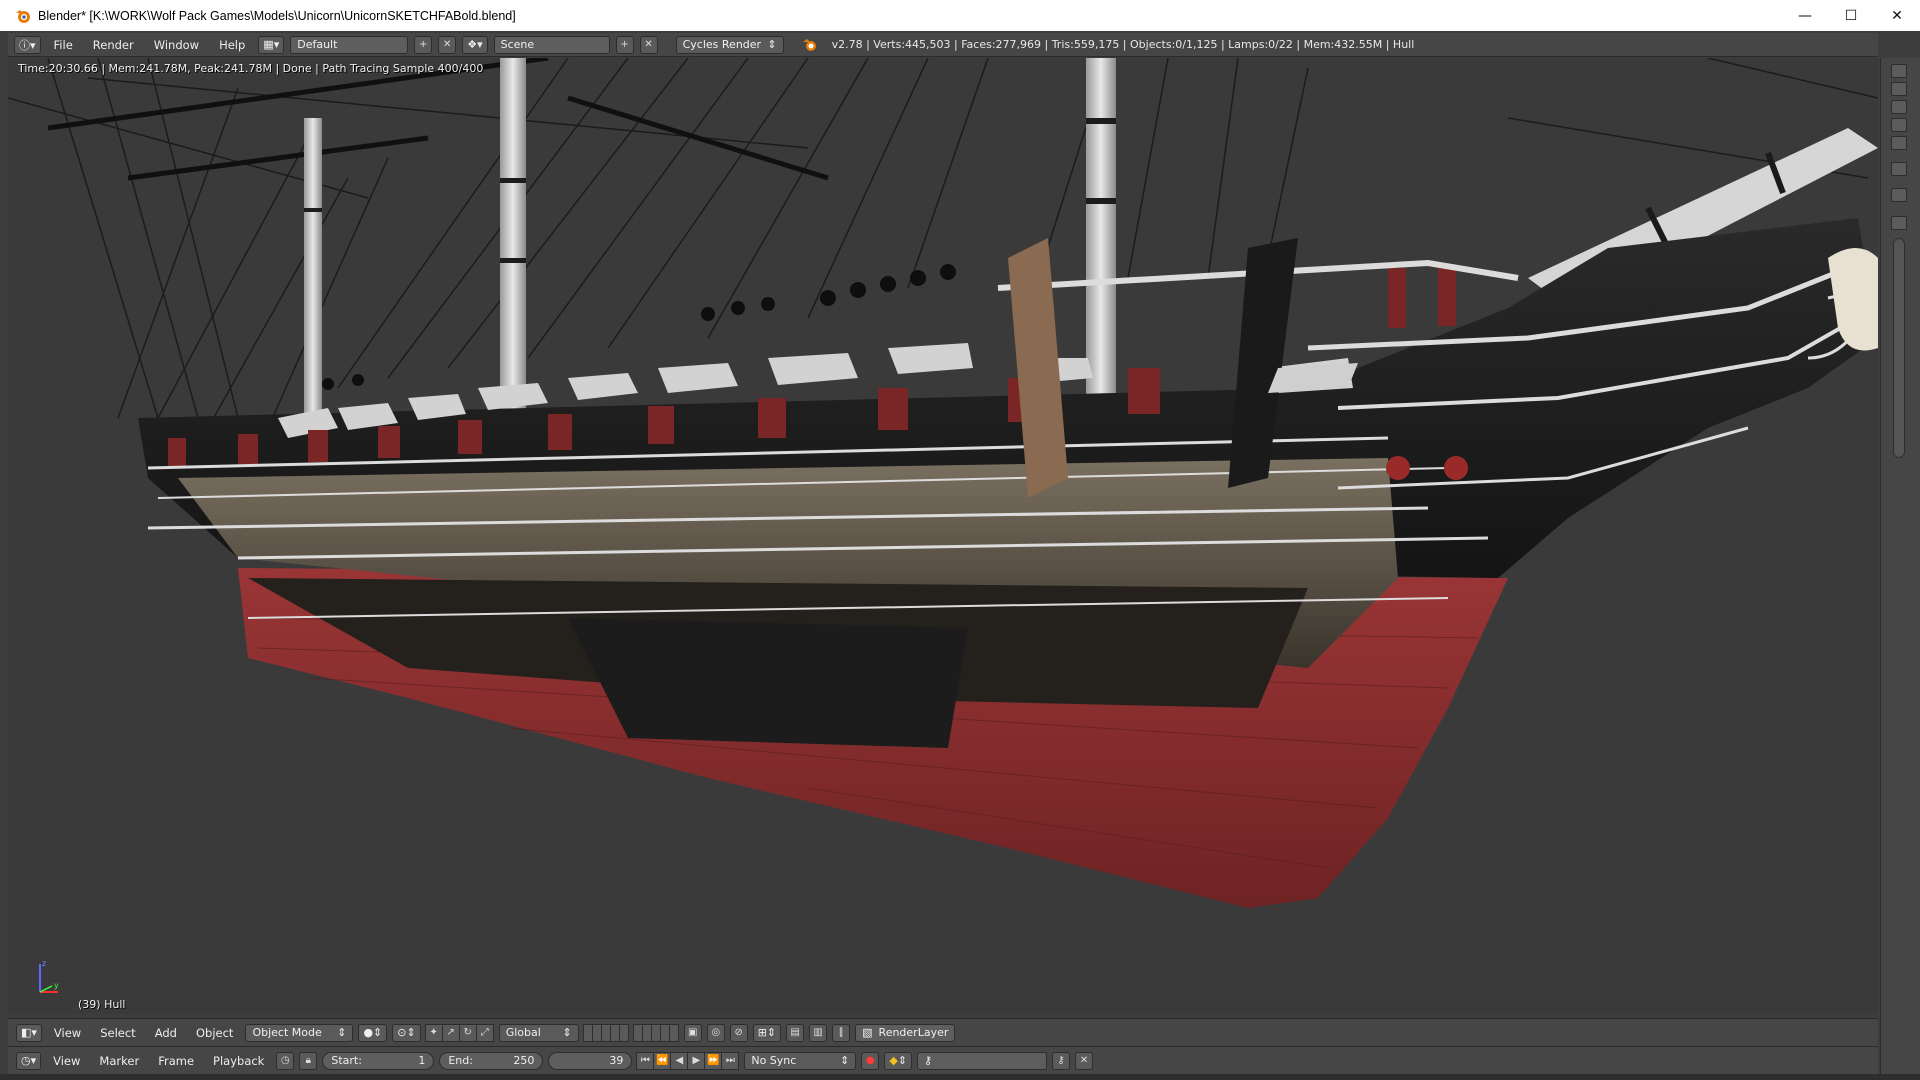 This screenshot has height=1080, width=1920. Describe the element at coordinates (905, 1032) in the screenshot. I see `render-layer-field: ▧ RenderLayer` at that location.